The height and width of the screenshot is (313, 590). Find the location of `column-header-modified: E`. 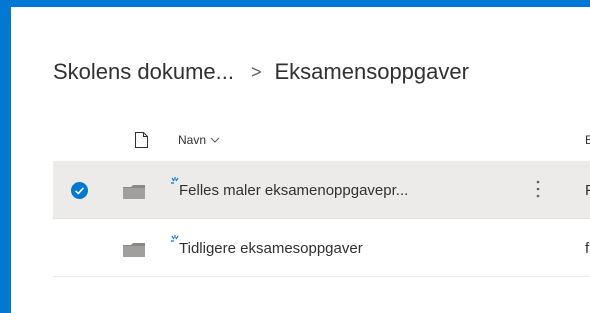

column-header-modified: E is located at coordinates (587, 140).